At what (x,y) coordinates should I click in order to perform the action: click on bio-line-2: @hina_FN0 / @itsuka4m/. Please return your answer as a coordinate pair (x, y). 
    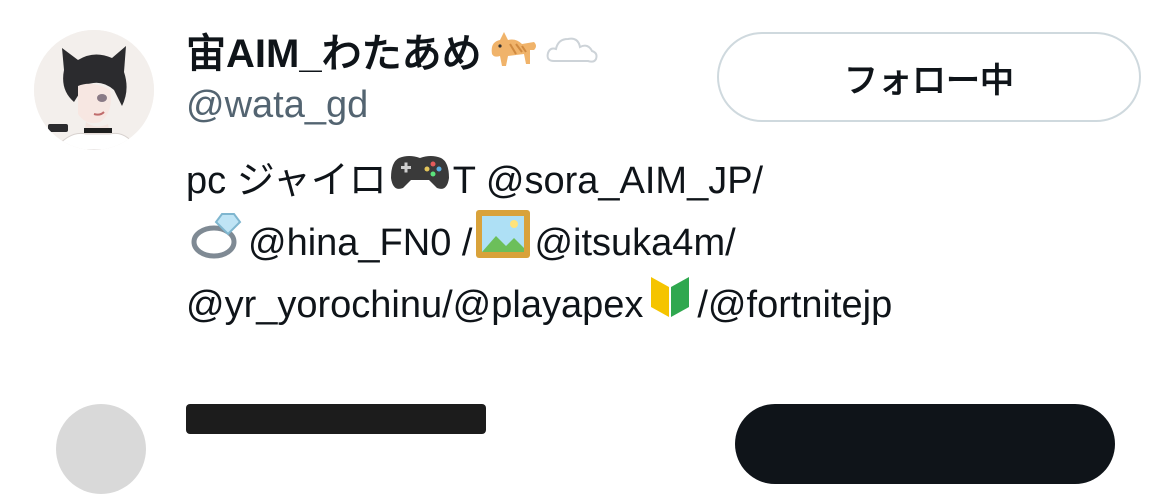
    Looking at the image, I should click on (651, 241).